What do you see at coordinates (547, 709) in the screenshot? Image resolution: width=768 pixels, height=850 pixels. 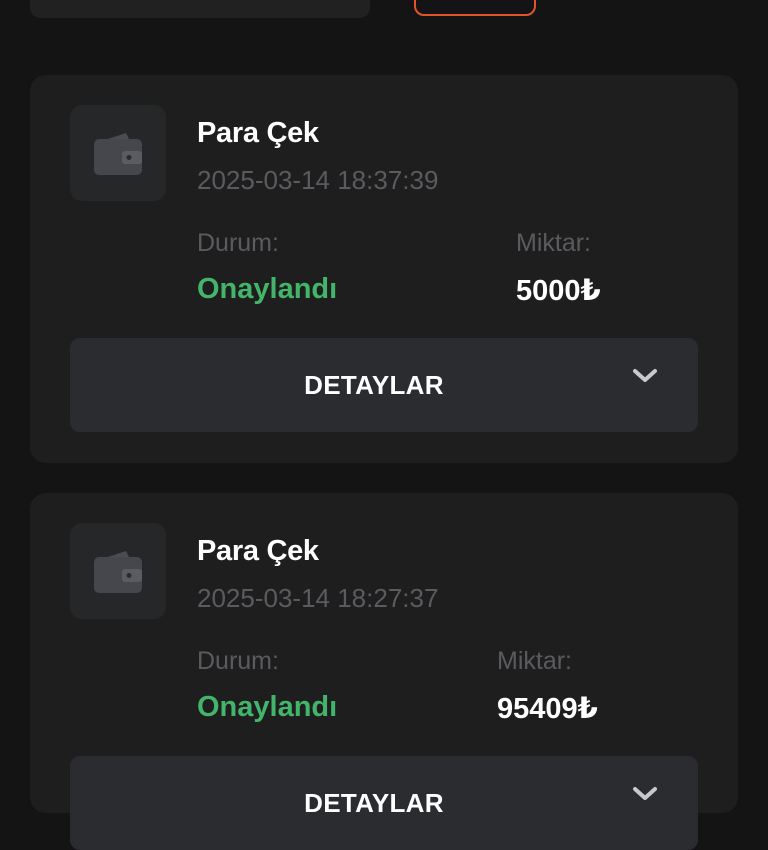 I see `amount-value: 95409₺` at bounding box center [547, 709].